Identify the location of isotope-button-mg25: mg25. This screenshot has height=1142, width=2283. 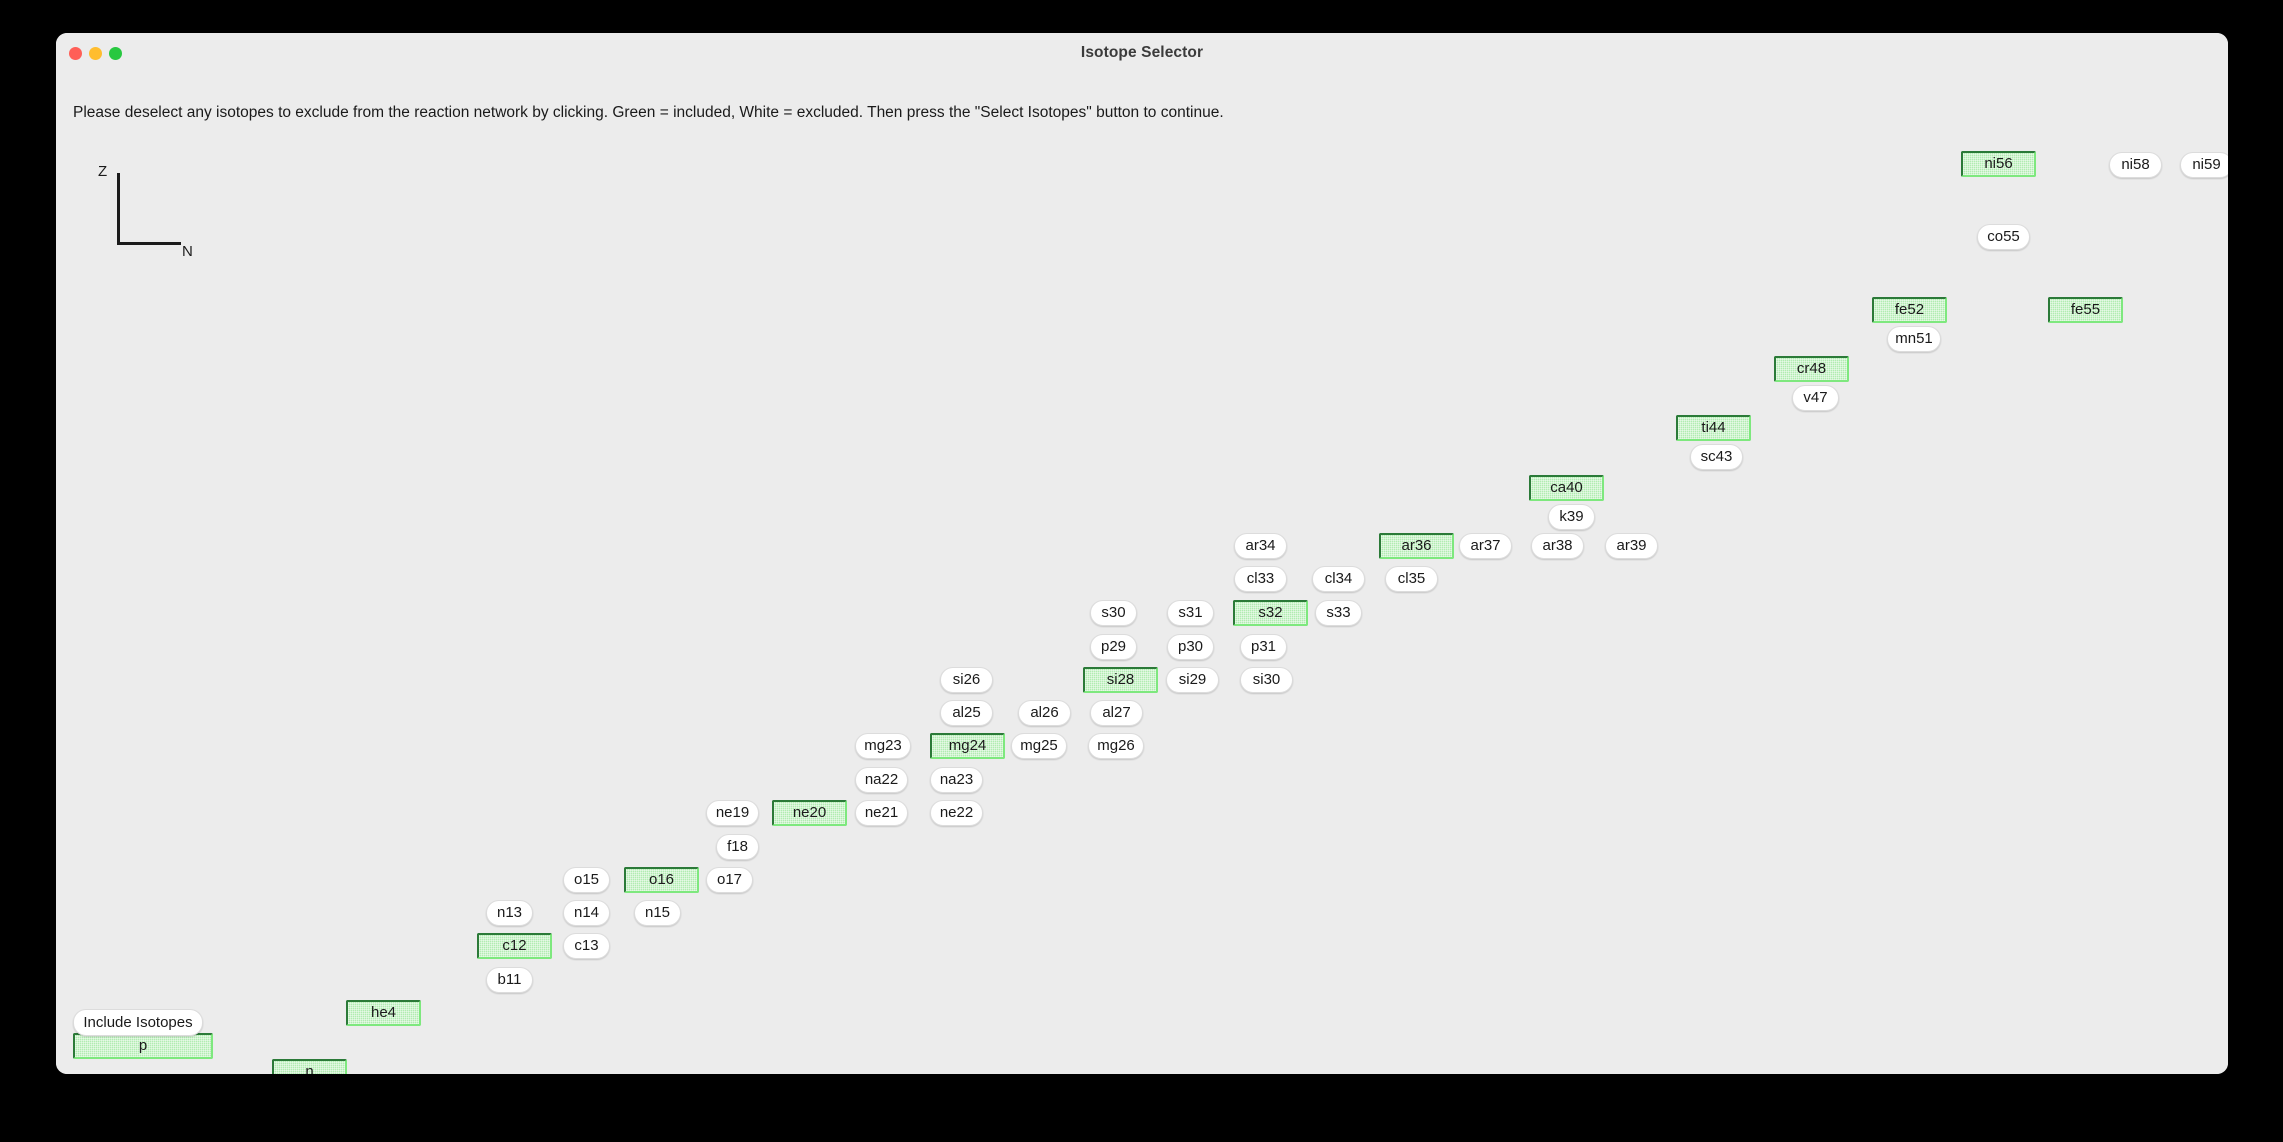
(1039, 746).